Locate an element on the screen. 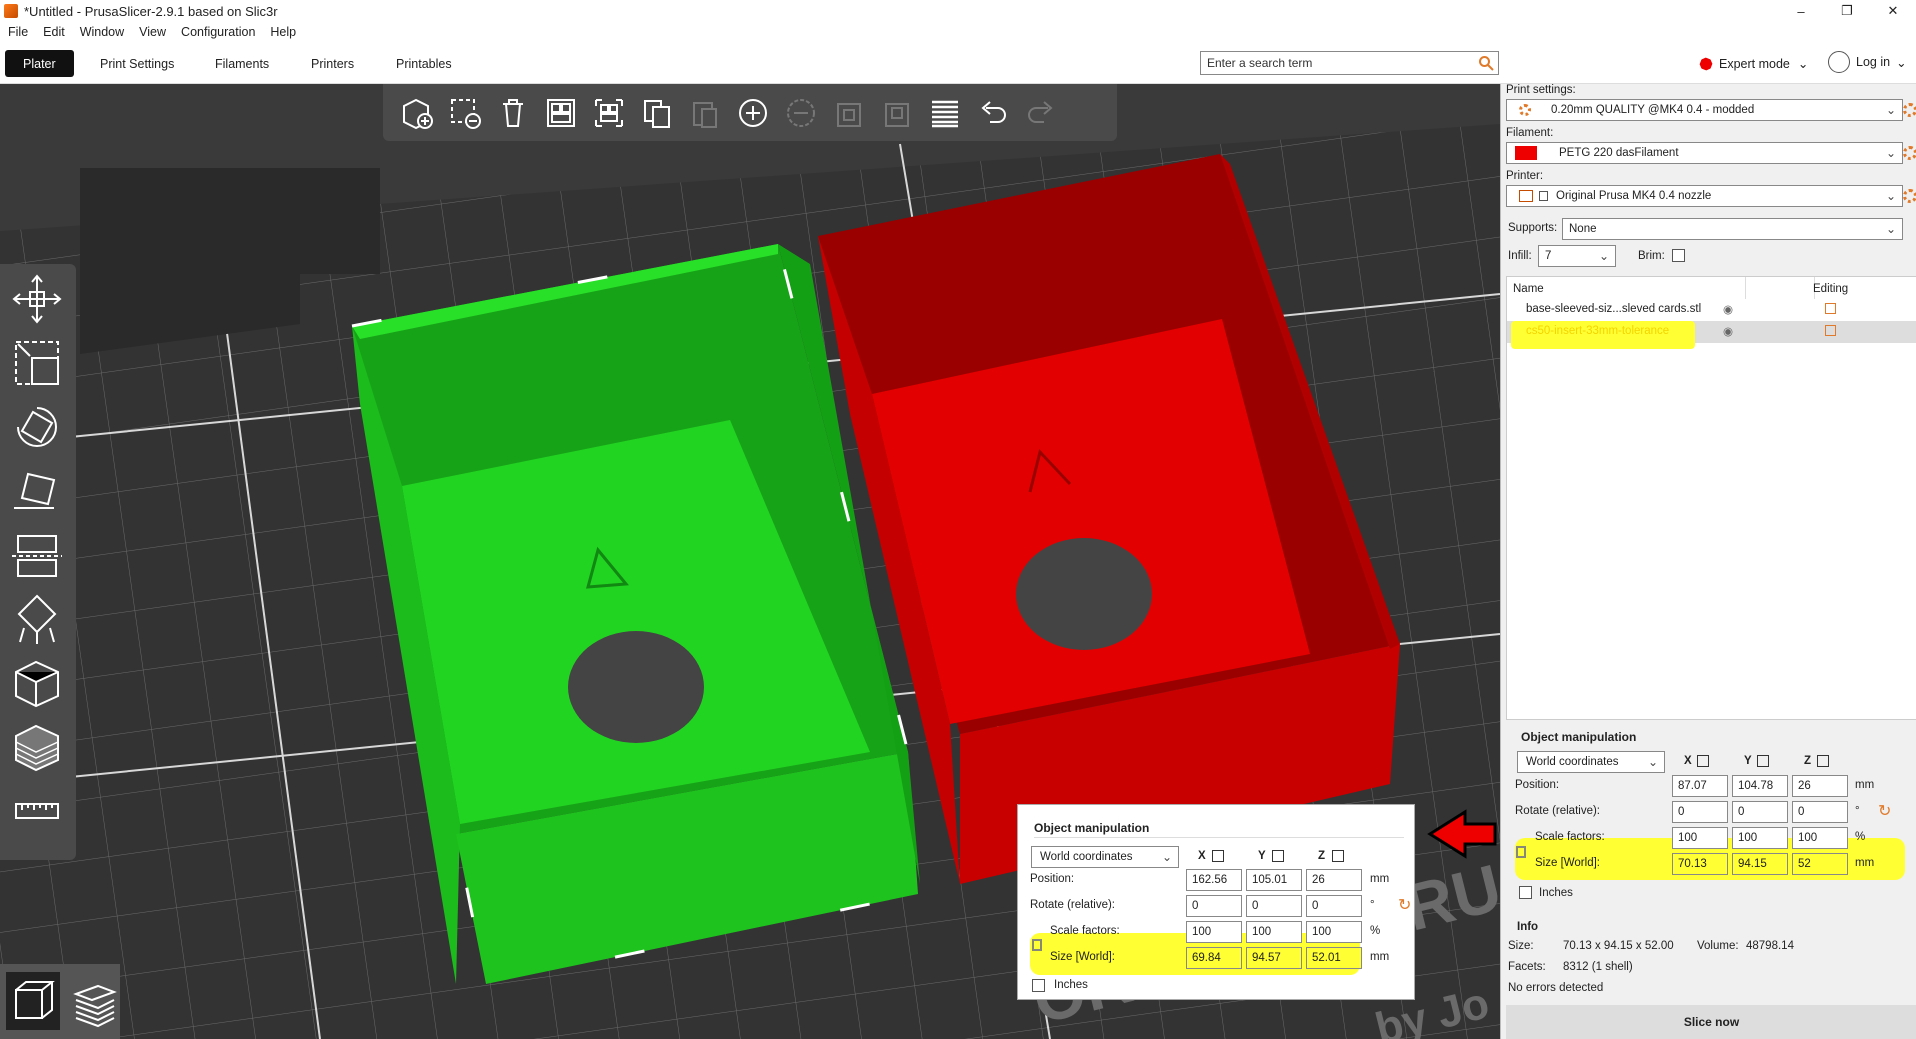  delete-object-icon is located at coordinates (465, 113).